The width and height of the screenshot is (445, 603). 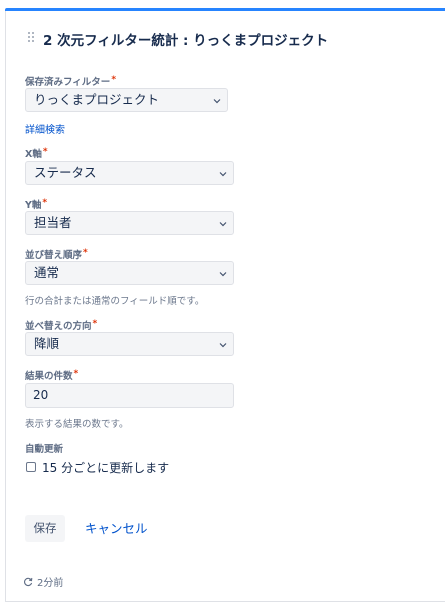 What do you see at coordinates (129, 223) in the screenshot?
I see `y-axis-select: 担当者` at bounding box center [129, 223].